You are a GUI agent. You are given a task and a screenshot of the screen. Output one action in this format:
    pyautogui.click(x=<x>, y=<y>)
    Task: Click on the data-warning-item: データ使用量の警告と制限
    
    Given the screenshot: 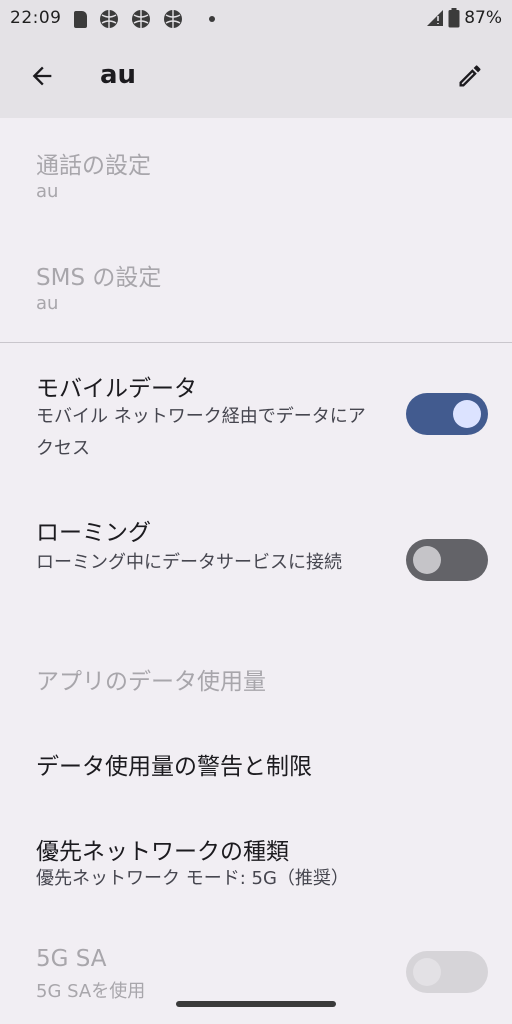 What is the action you would take?
    pyautogui.click(x=256, y=765)
    